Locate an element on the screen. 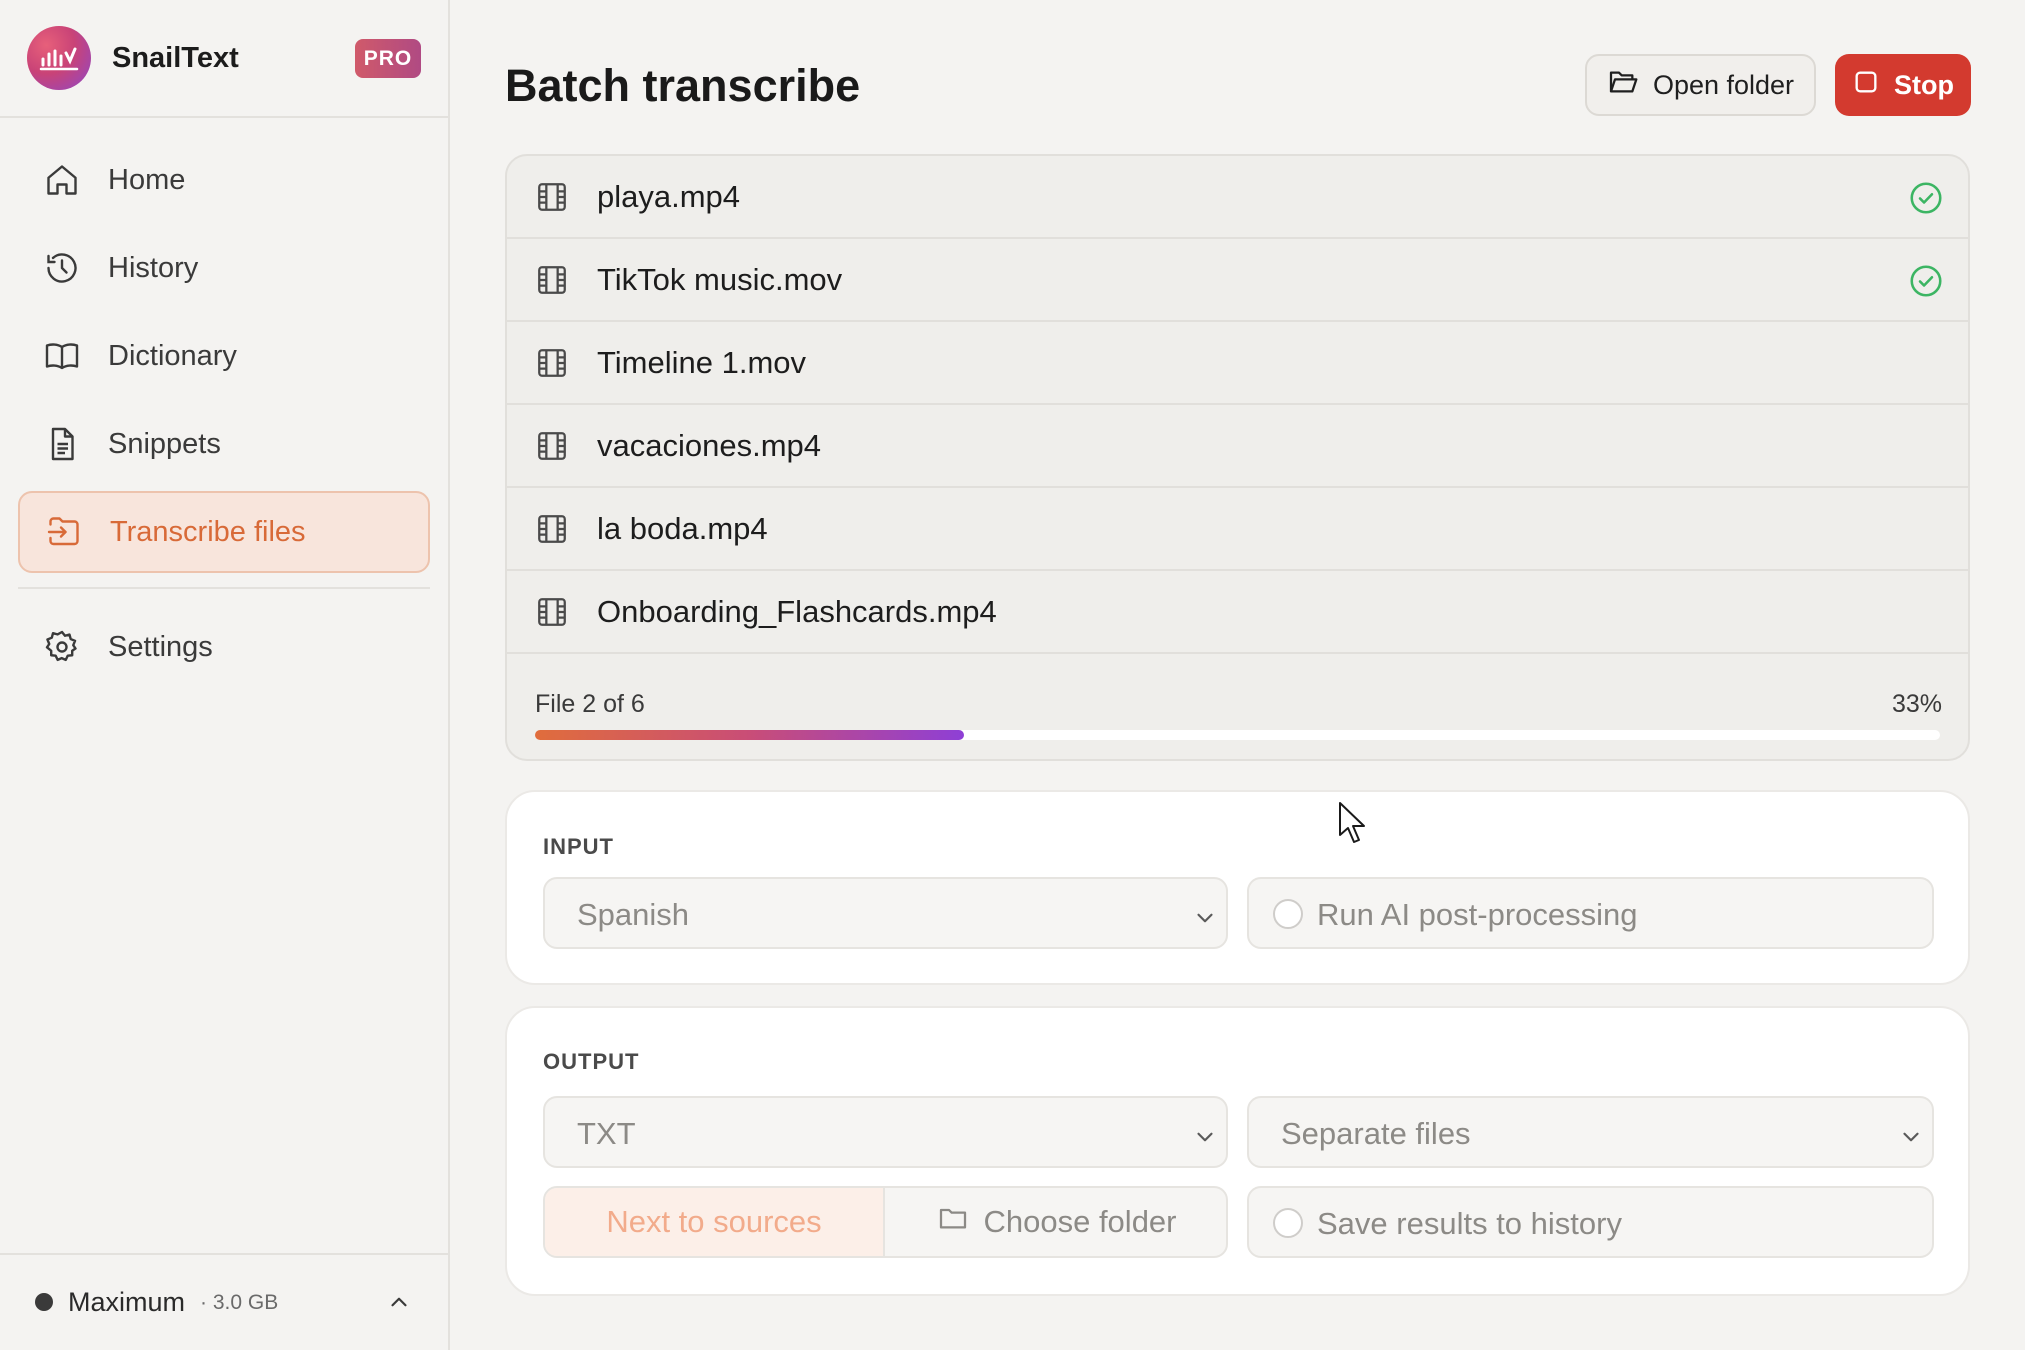  brand-header: SnailText PRO is located at coordinates (225, 59).